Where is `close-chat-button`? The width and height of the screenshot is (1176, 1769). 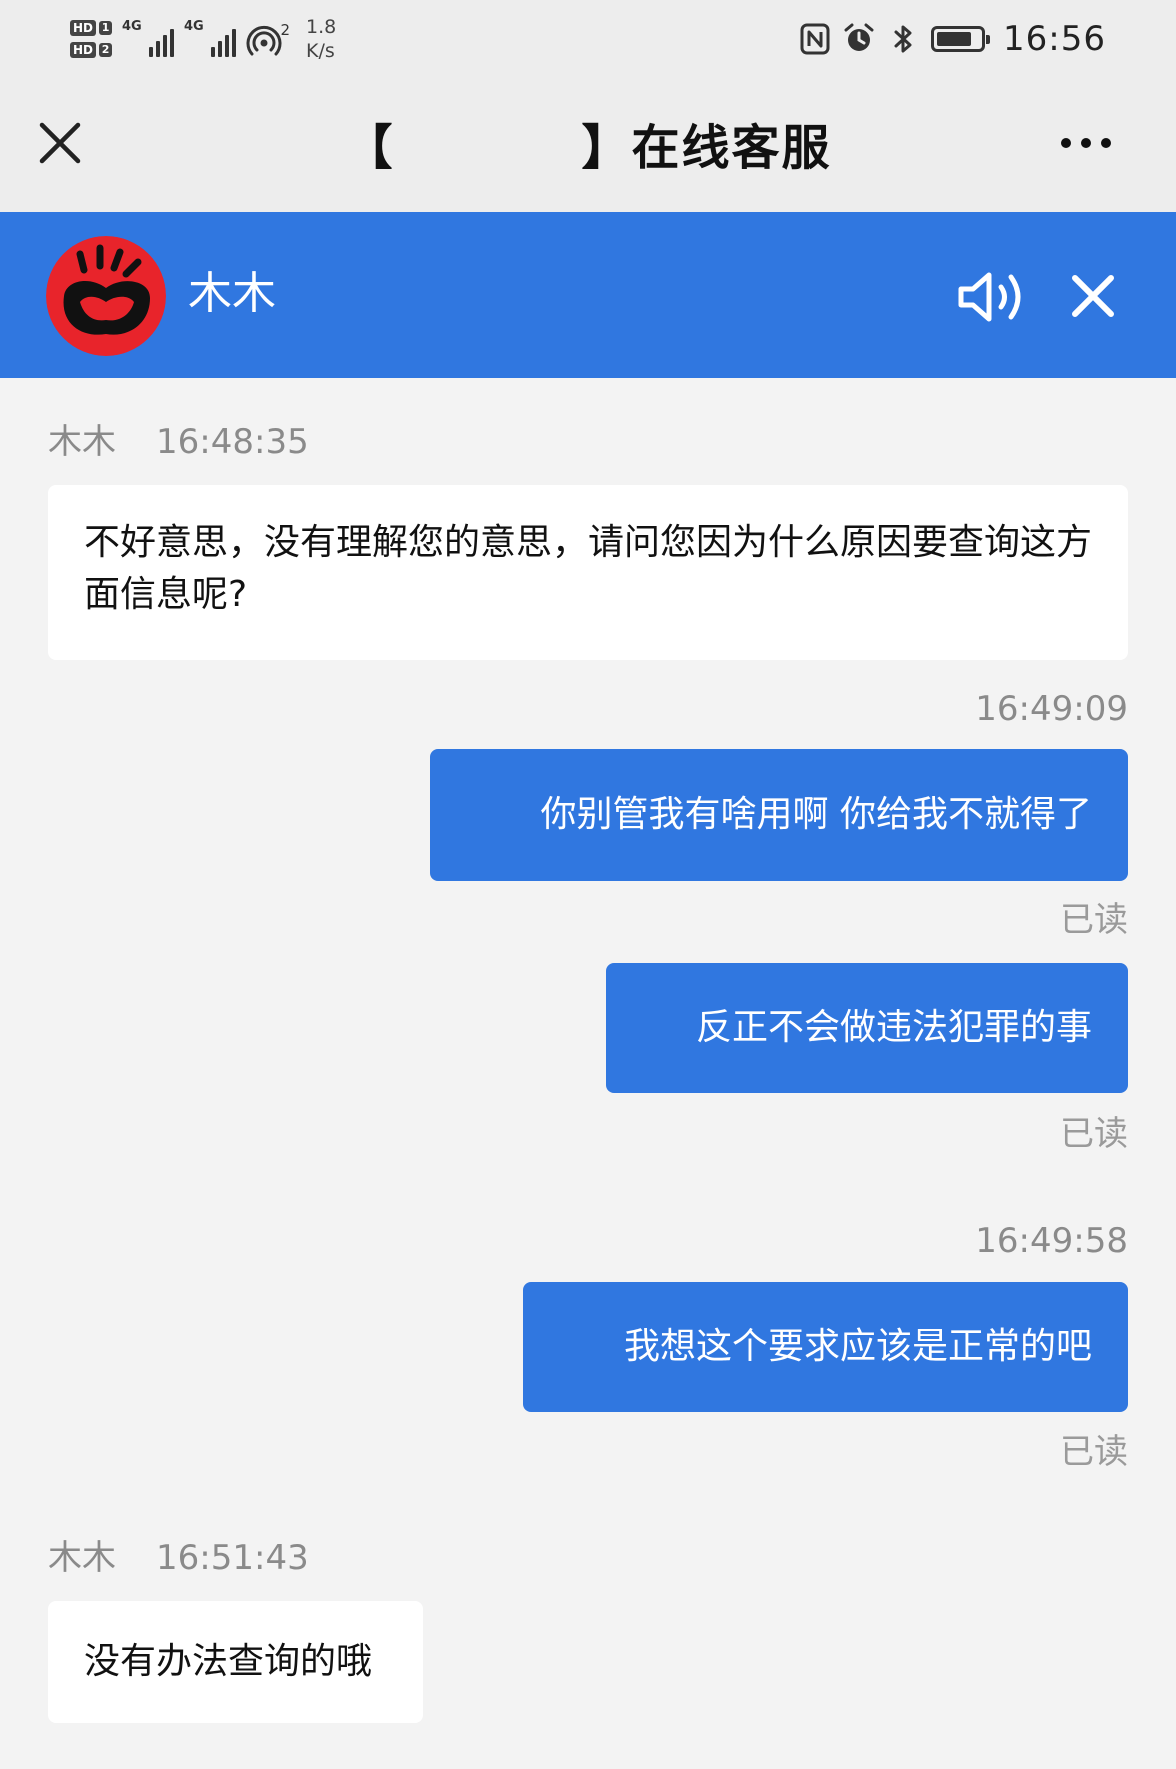 close-chat-button is located at coordinates (1093, 296).